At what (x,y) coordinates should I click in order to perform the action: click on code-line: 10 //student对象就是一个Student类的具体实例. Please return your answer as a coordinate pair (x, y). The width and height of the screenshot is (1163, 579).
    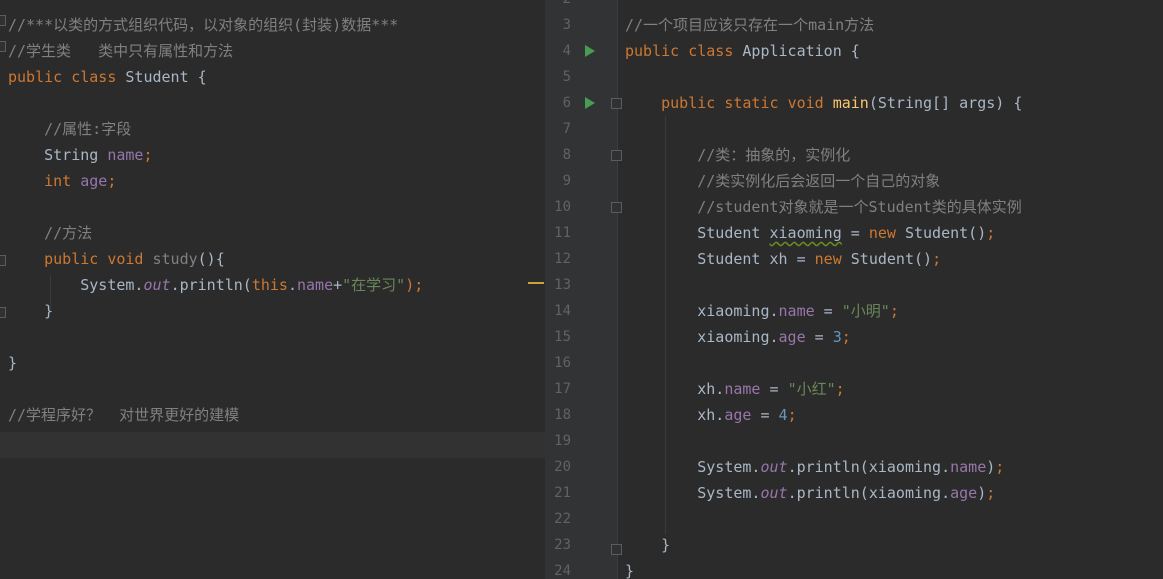
    Looking at the image, I should click on (854, 207).